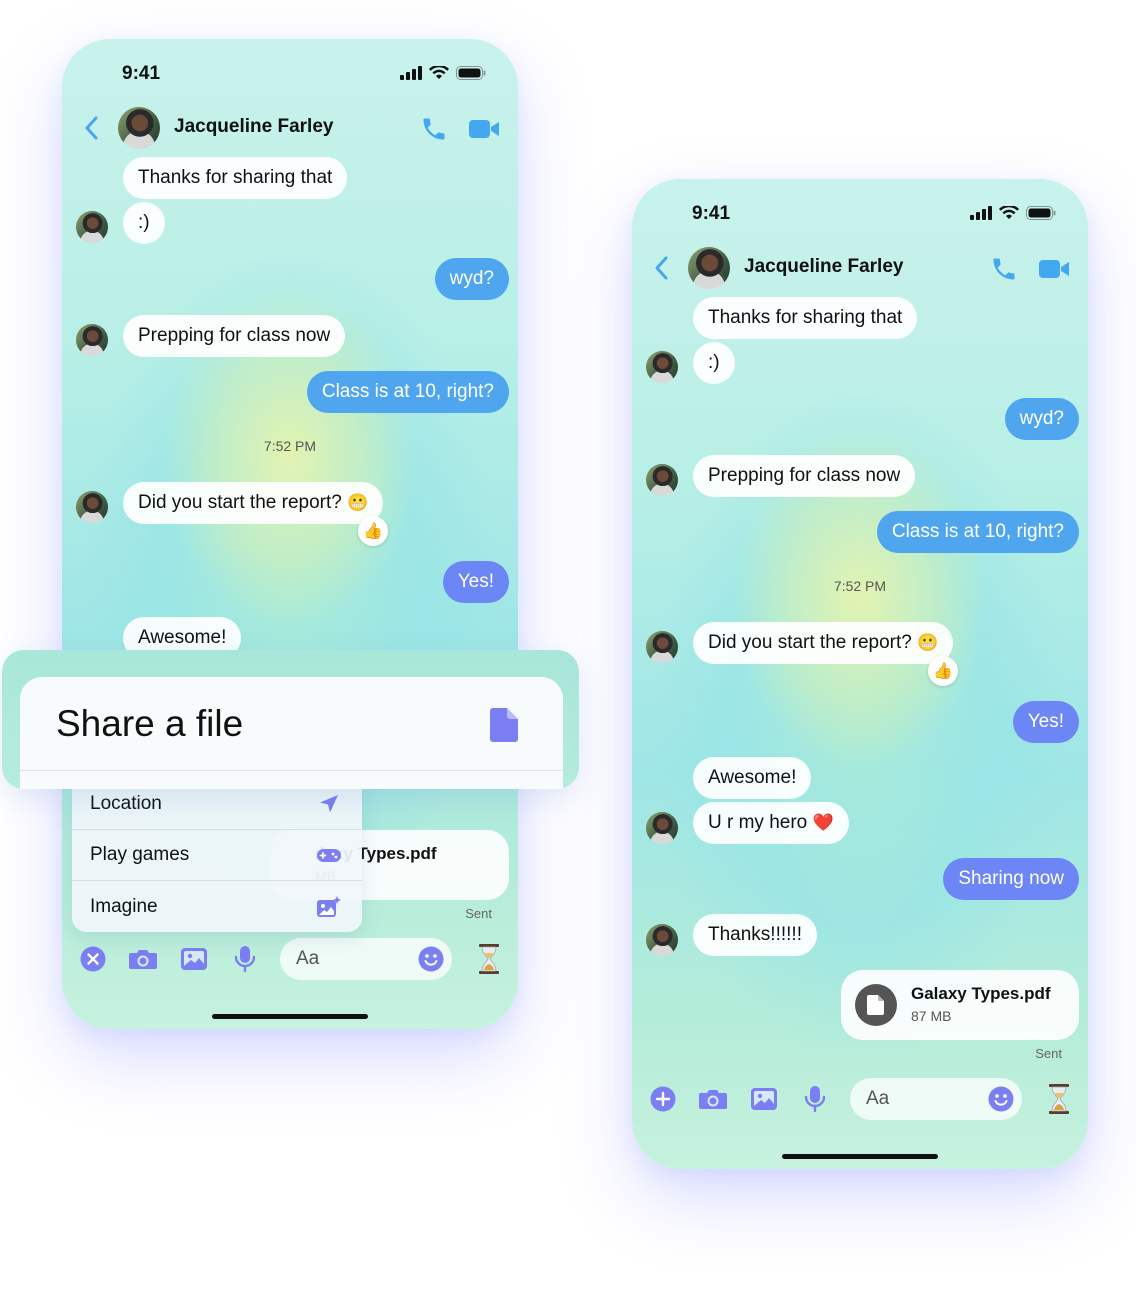 The height and width of the screenshot is (1293, 1136). What do you see at coordinates (758, 822) in the screenshot?
I see `message-text: U r my hero` at bounding box center [758, 822].